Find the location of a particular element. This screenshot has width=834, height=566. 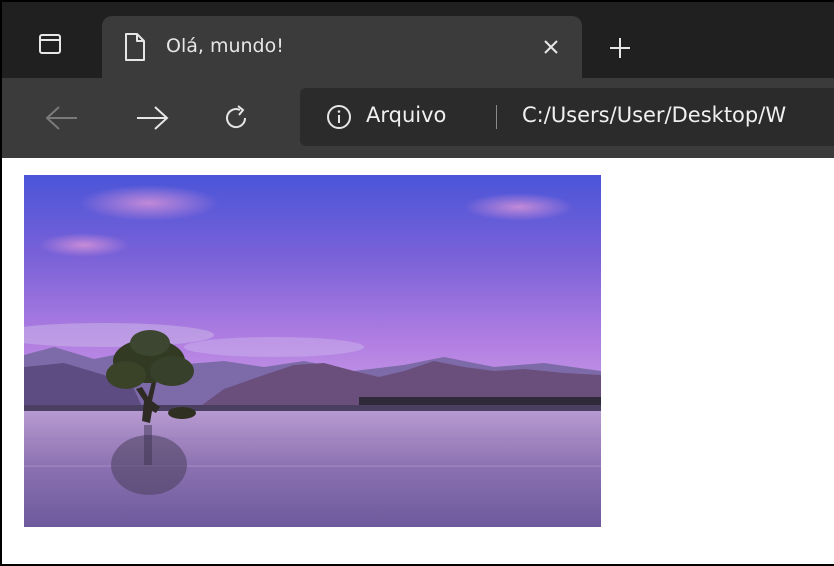

tab-actions-button is located at coordinates (50, 44).